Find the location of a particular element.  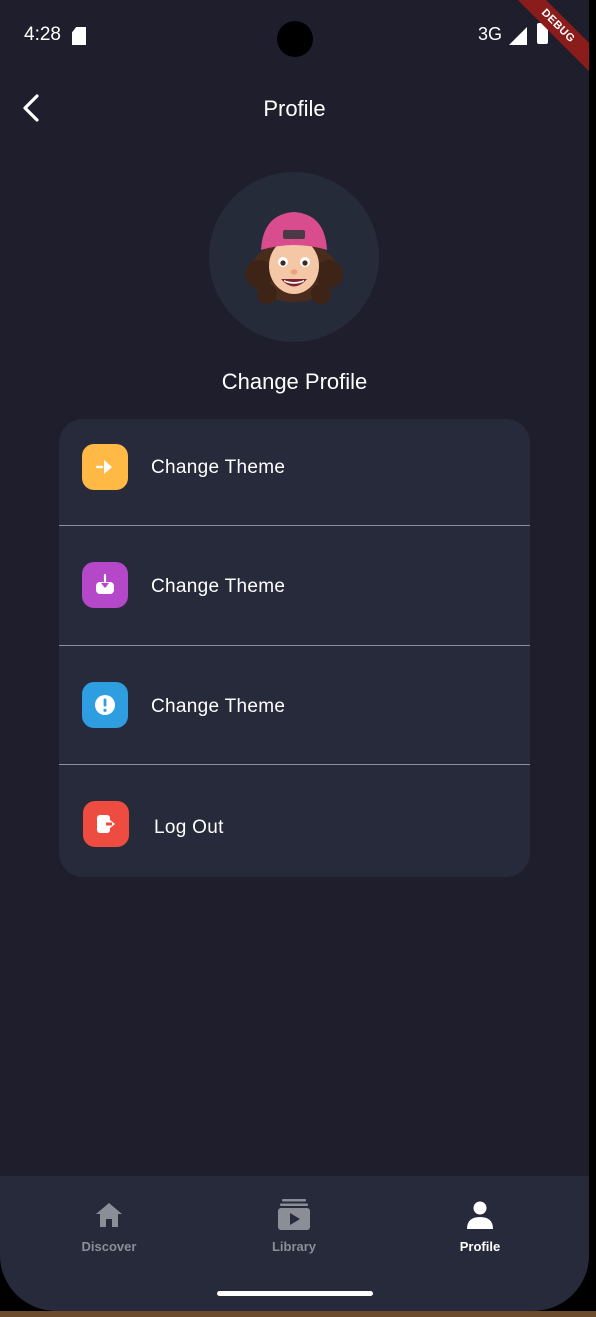

person-icon is located at coordinates (480, 1215).